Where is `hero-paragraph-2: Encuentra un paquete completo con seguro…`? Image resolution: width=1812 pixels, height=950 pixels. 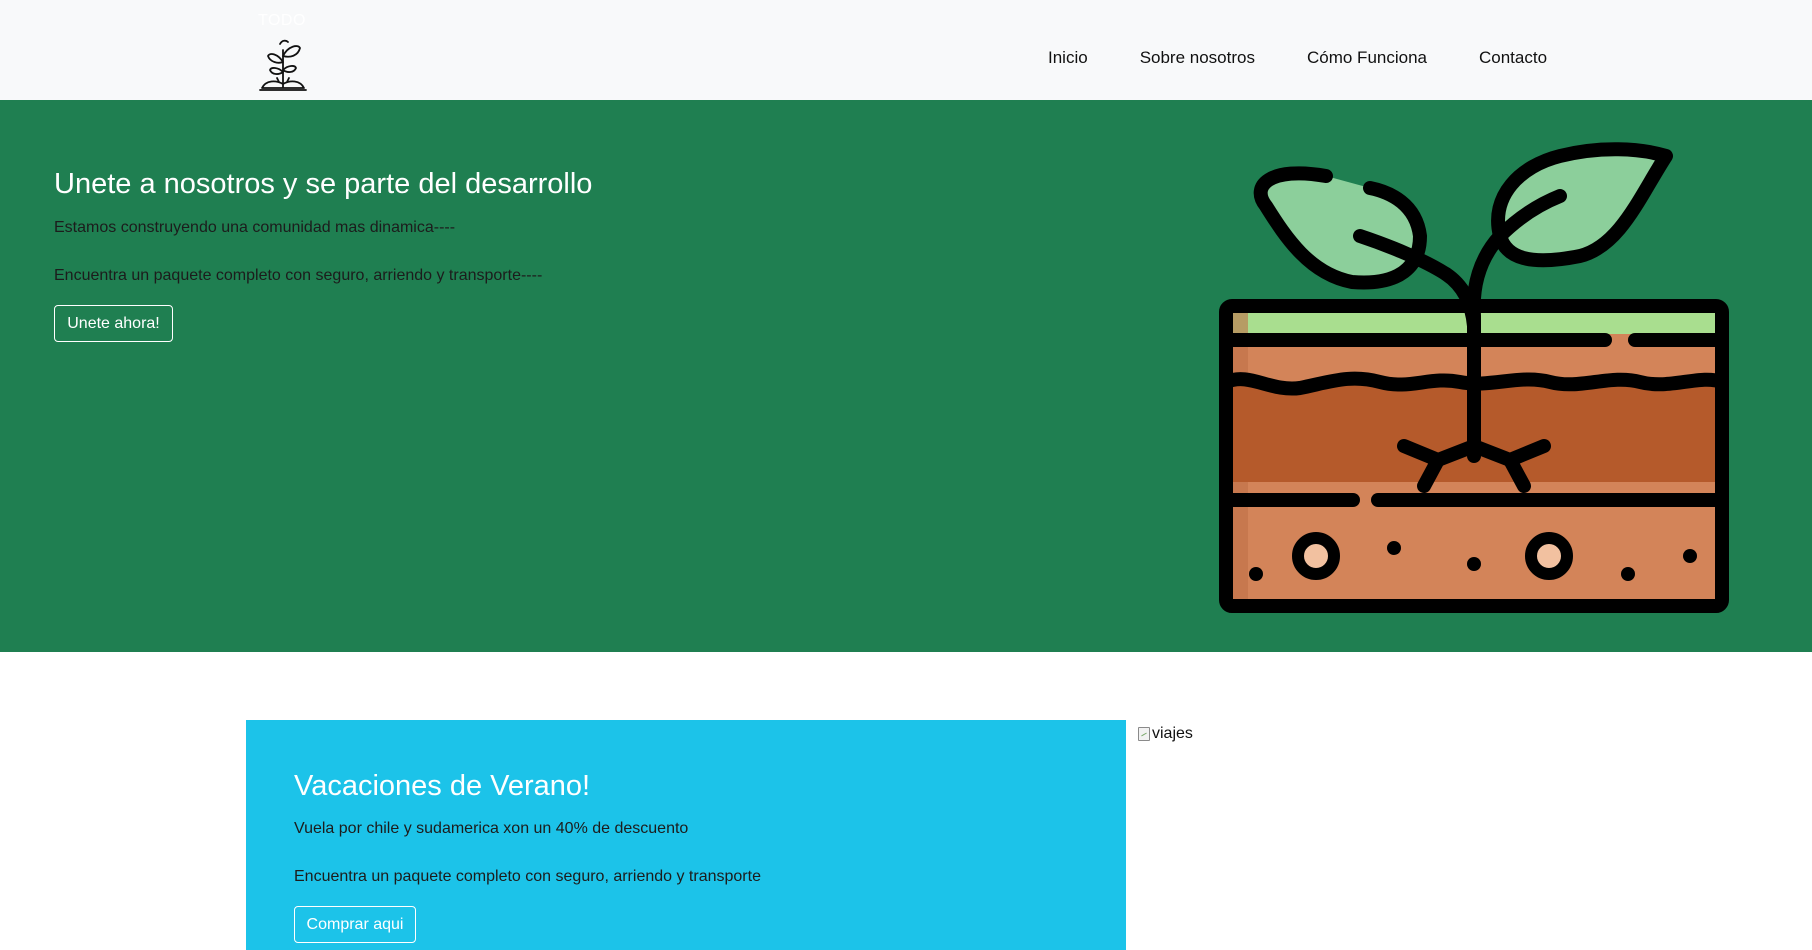 hero-paragraph-2: Encuentra un paquete completo con seguro… is located at coordinates (298, 275).